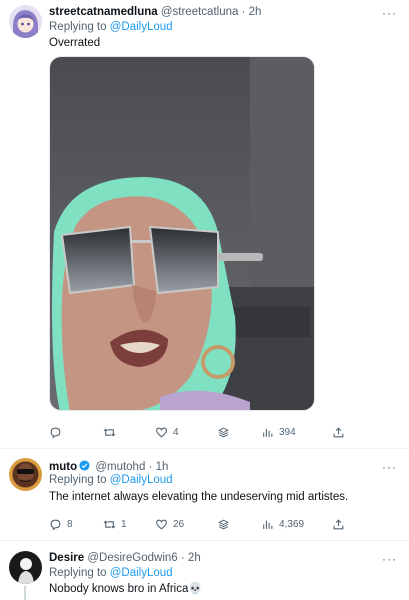 The height and width of the screenshot is (600, 409). Describe the element at coordinates (179, 524) in the screenshot. I see `like-count: 26` at that location.